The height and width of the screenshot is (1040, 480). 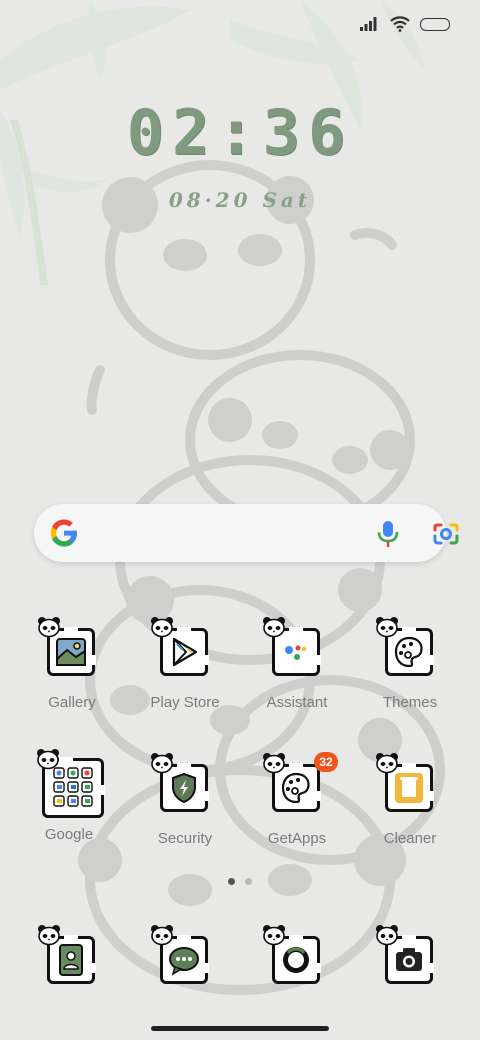 What do you see at coordinates (240, 1028) in the screenshot?
I see `home-gesture-bar` at bounding box center [240, 1028].